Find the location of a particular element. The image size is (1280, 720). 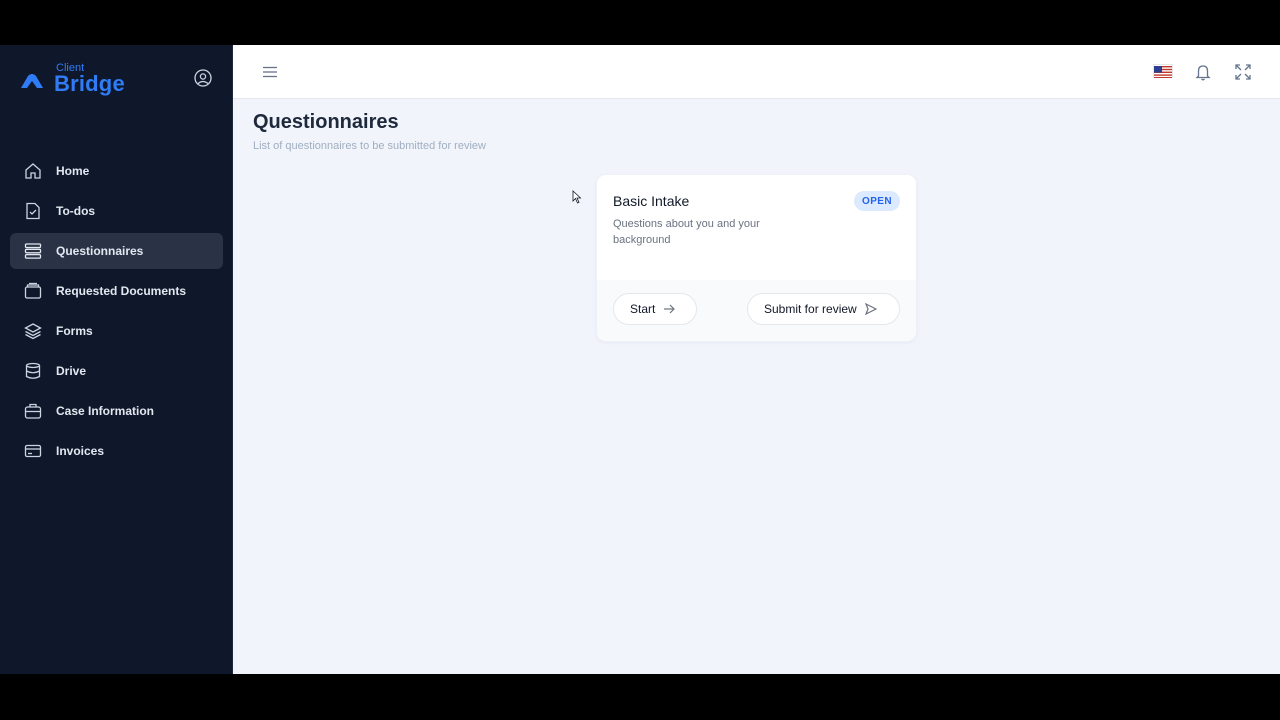

hamburger-icon is located at coordinates (270, 72).